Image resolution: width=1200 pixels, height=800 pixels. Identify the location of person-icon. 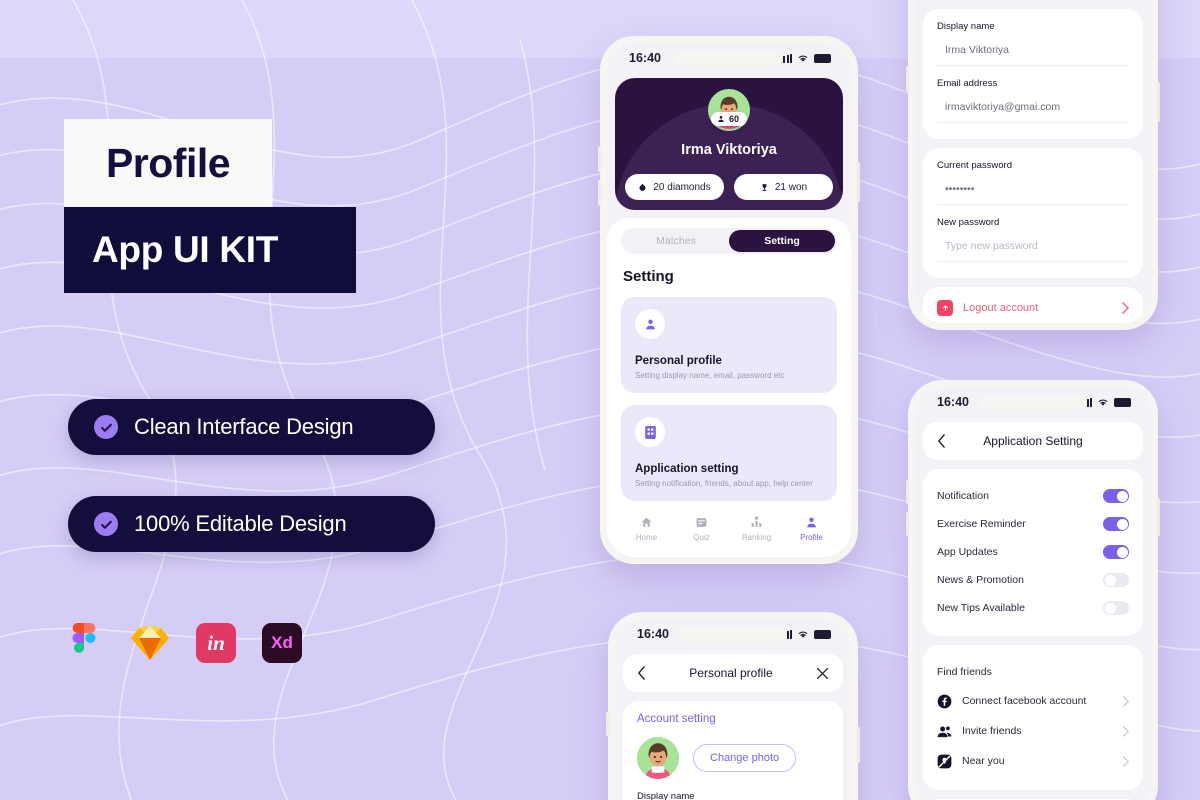
(650, 324).